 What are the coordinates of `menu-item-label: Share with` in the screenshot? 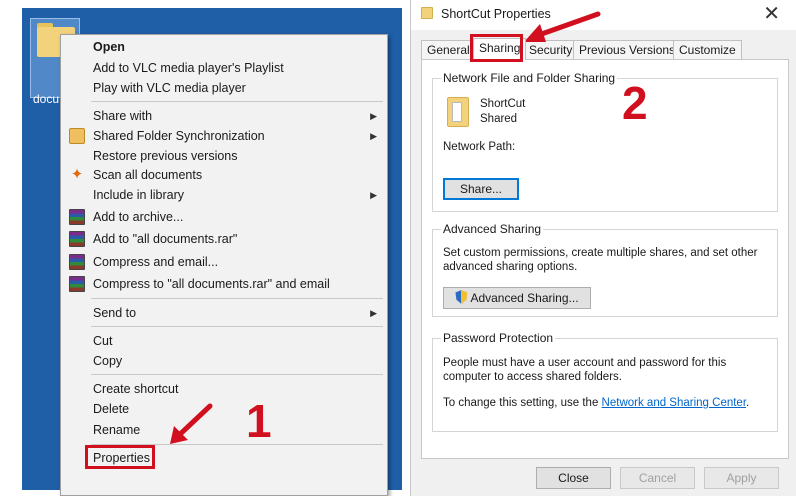 It's located at (123, 116).